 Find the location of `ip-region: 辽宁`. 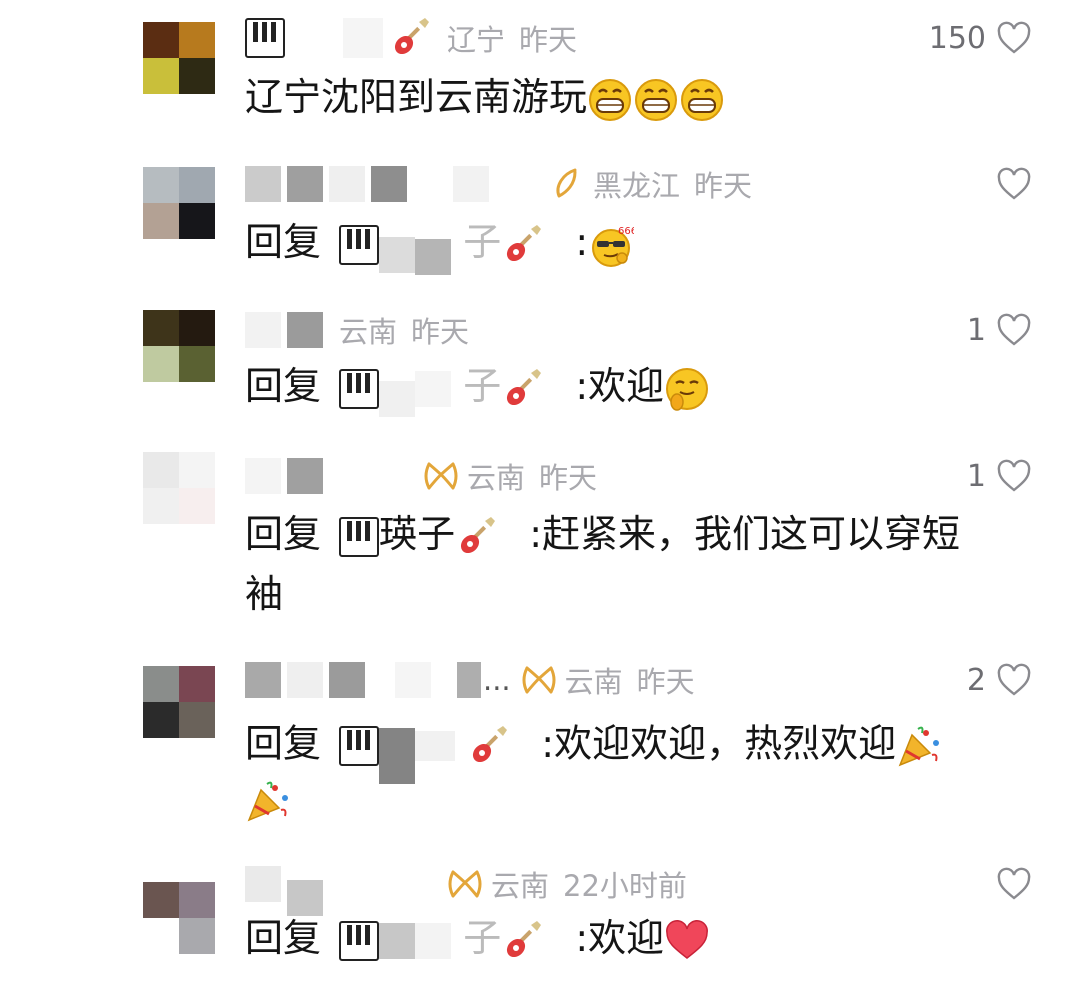

ip-region: 辽宁 is located at coordinates (476, 40).